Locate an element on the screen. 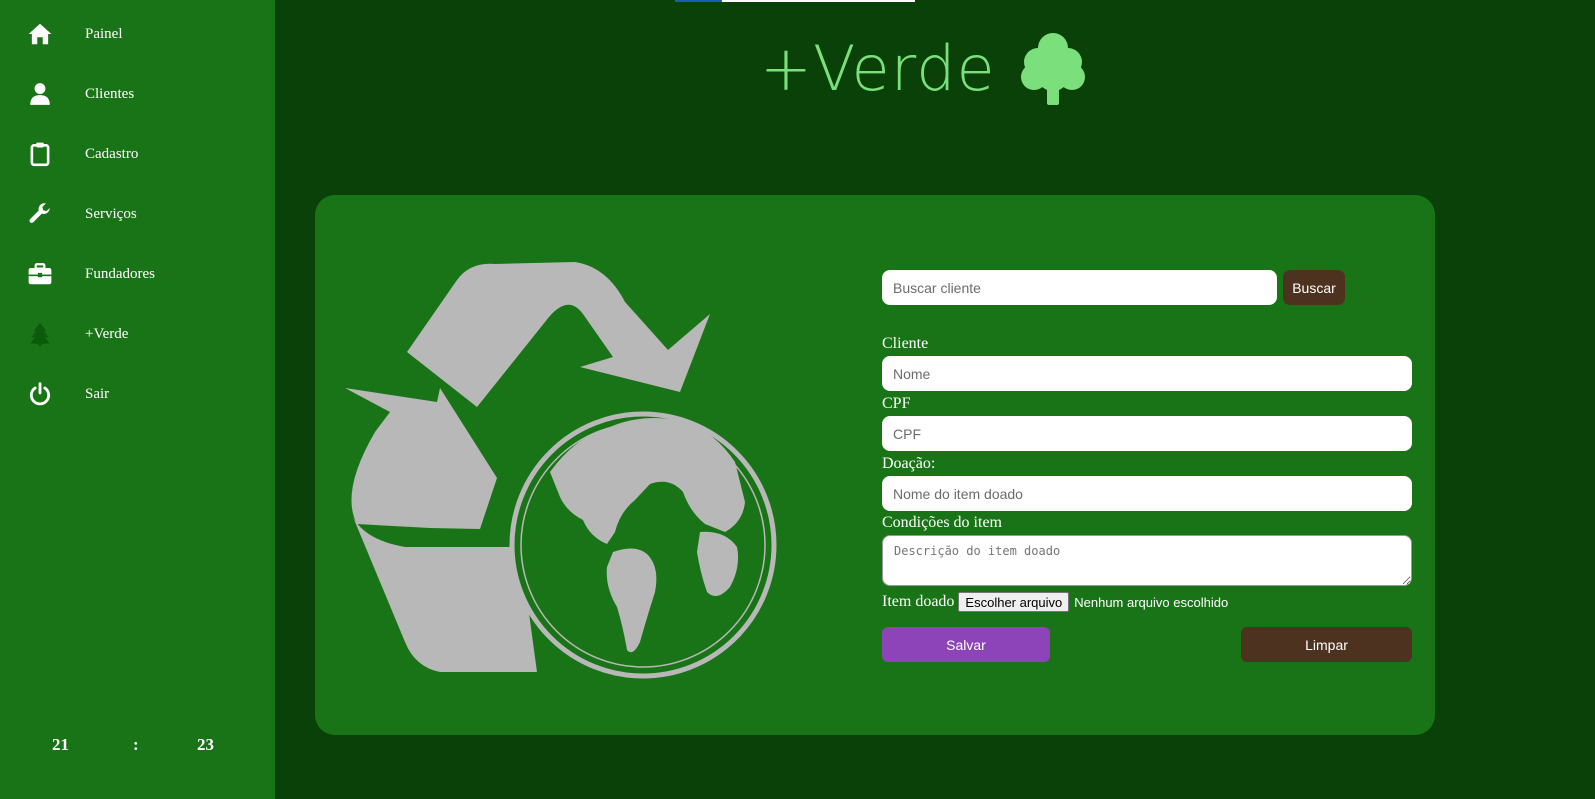 The height and width of the screenshot is (799, 1595). clipboard-icon is located at coordinates (40, 154).